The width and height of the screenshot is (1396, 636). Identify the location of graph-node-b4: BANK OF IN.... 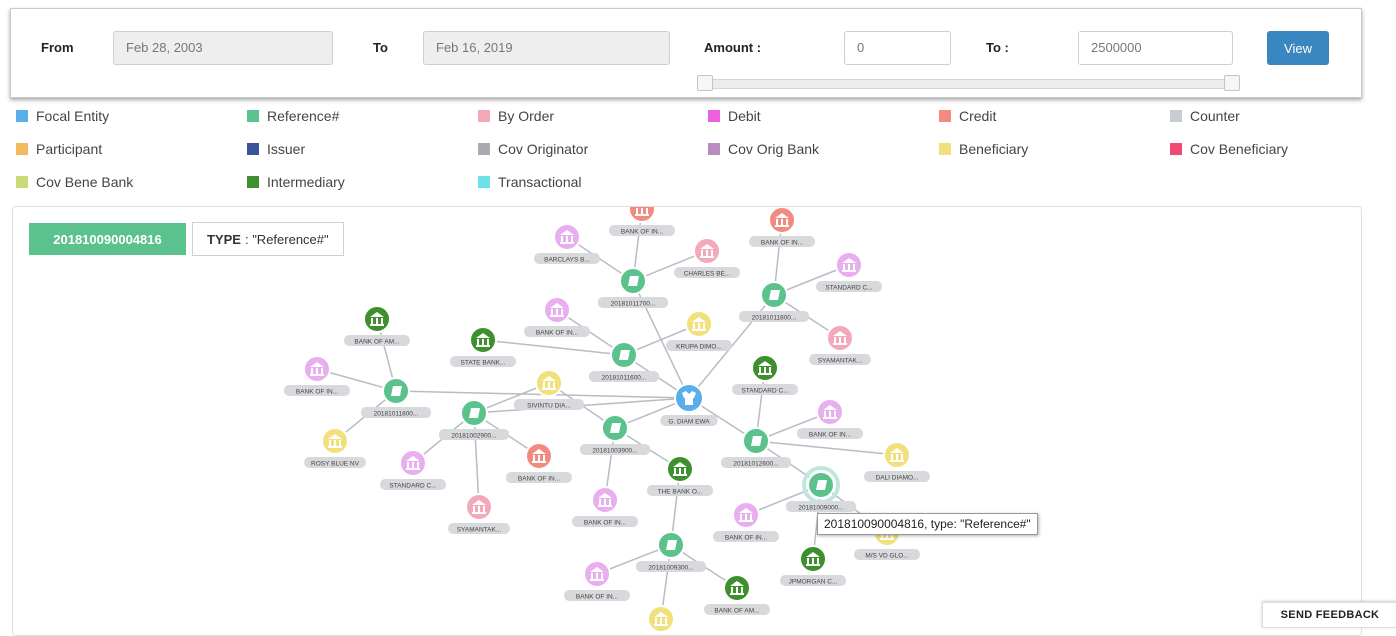
(782, 227).